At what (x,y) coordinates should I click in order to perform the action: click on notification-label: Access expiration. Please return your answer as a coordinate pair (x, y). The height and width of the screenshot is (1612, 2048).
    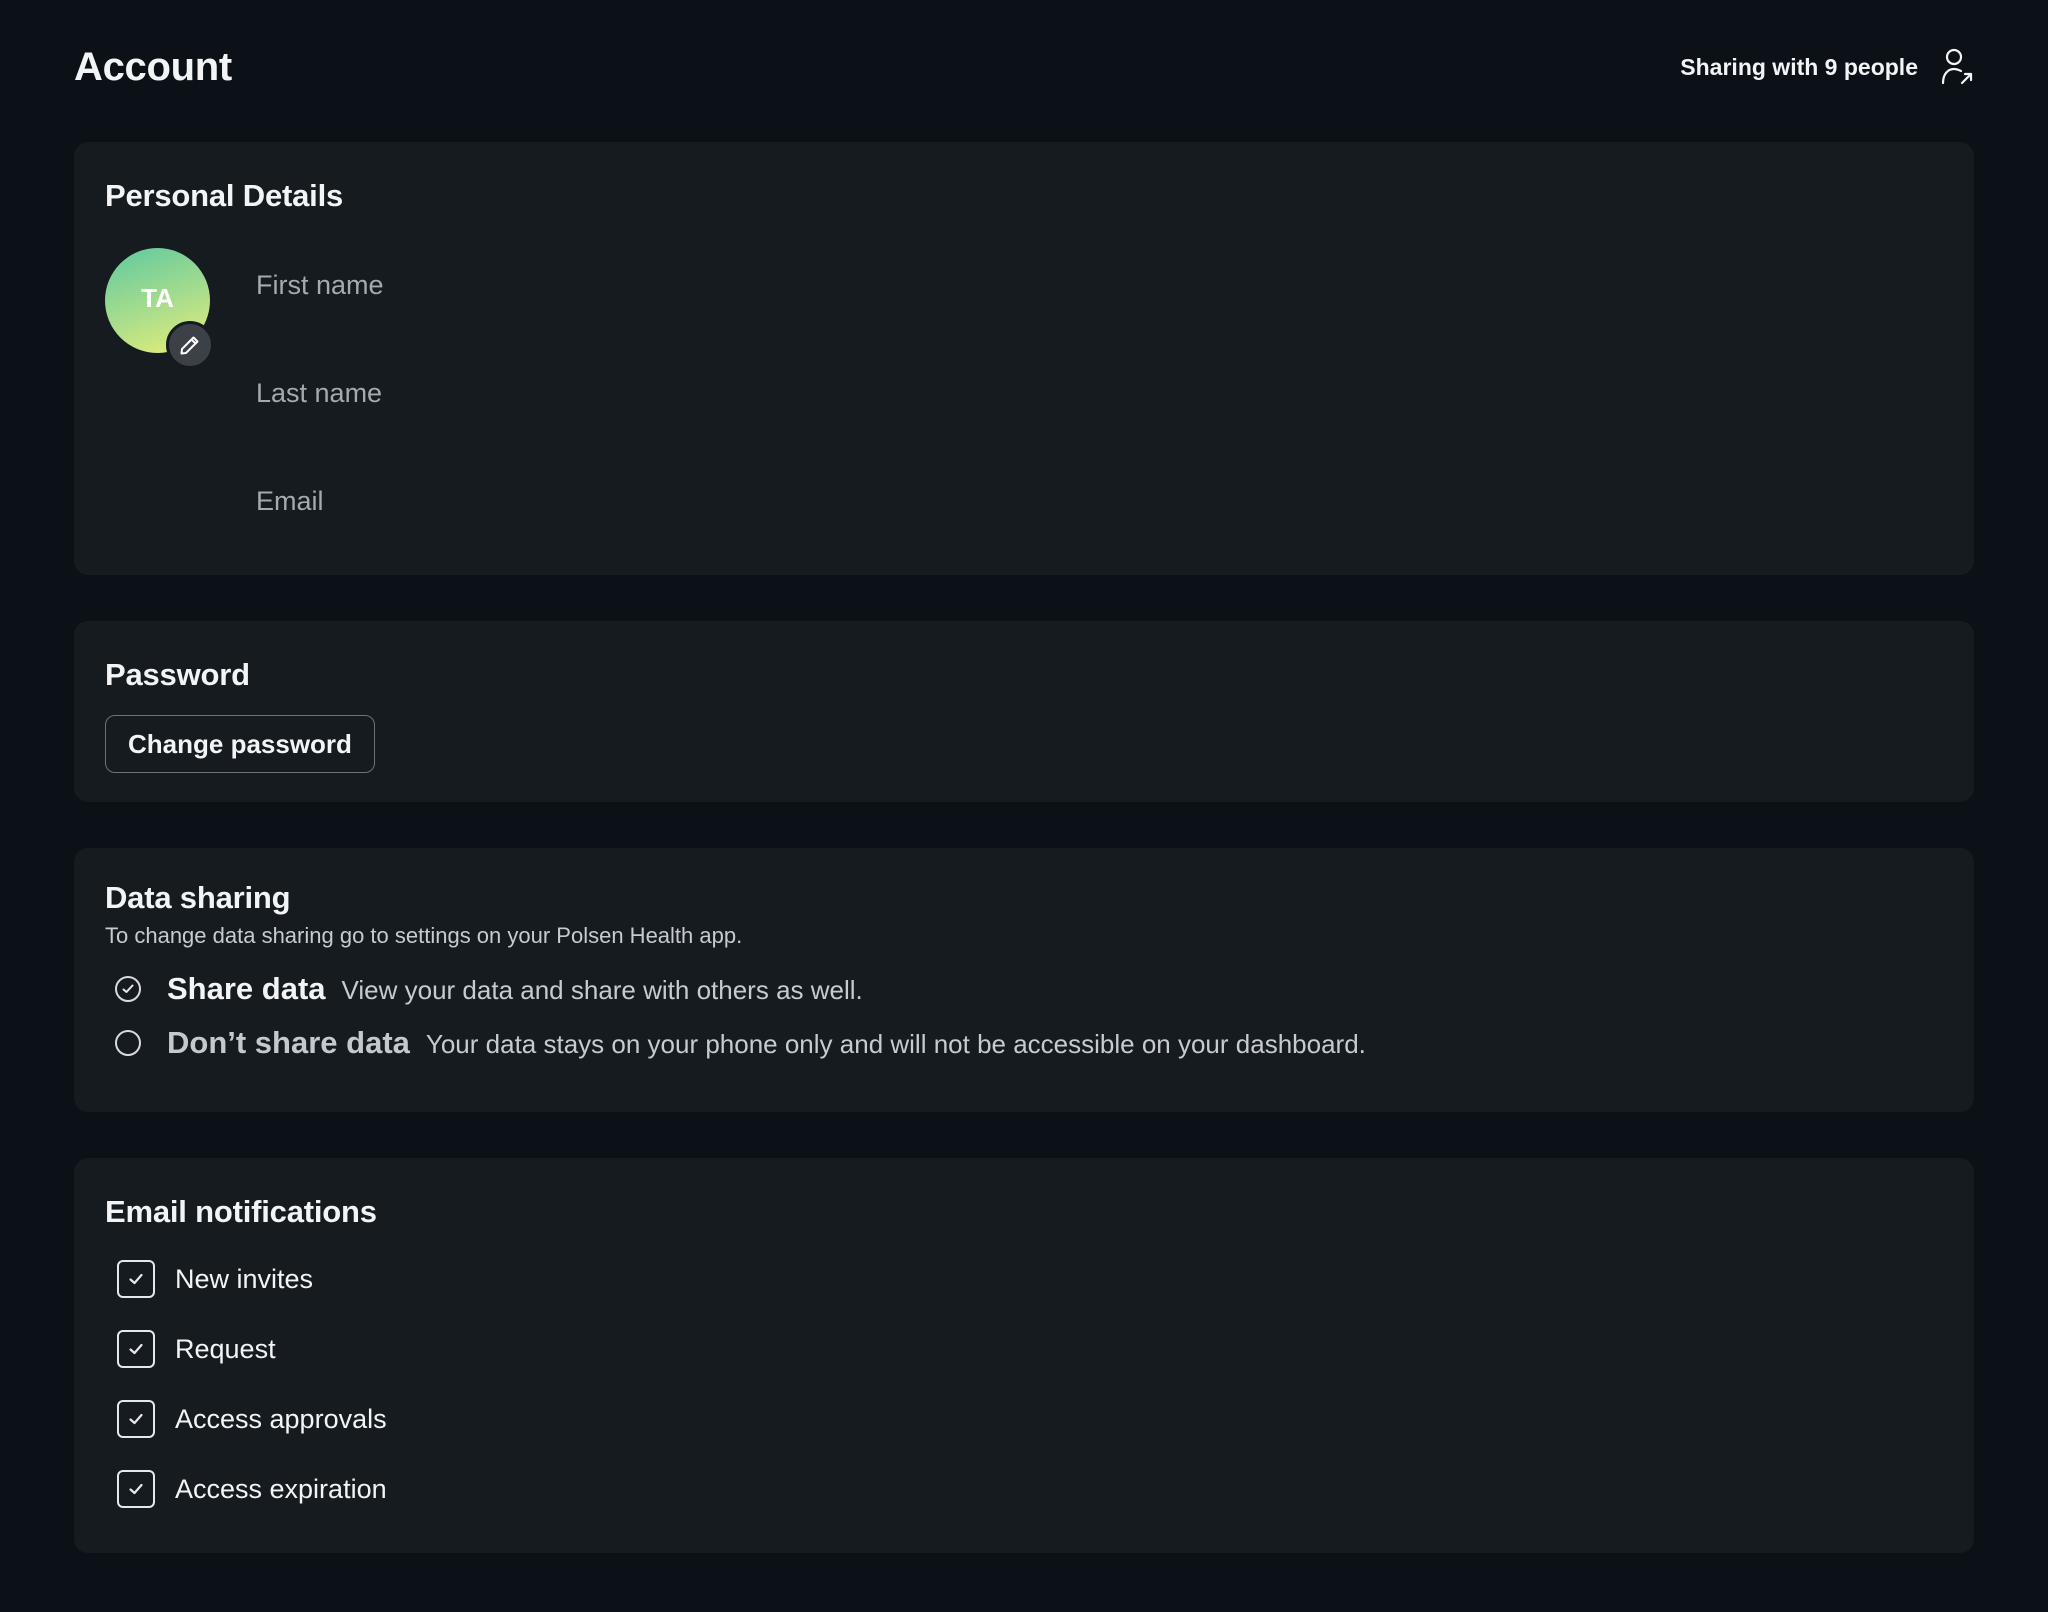
    Looking at the image, I should click on (281, 1488).